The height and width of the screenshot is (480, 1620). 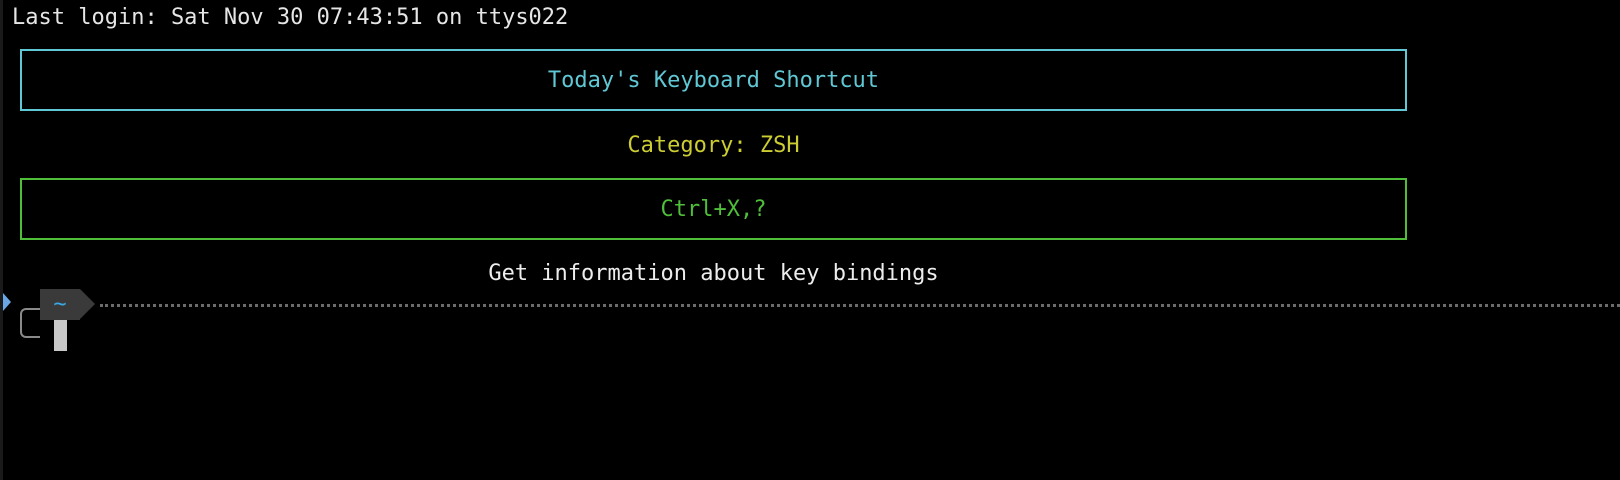 I want to click on prompt-path: ~, so click(x=60, y=304).